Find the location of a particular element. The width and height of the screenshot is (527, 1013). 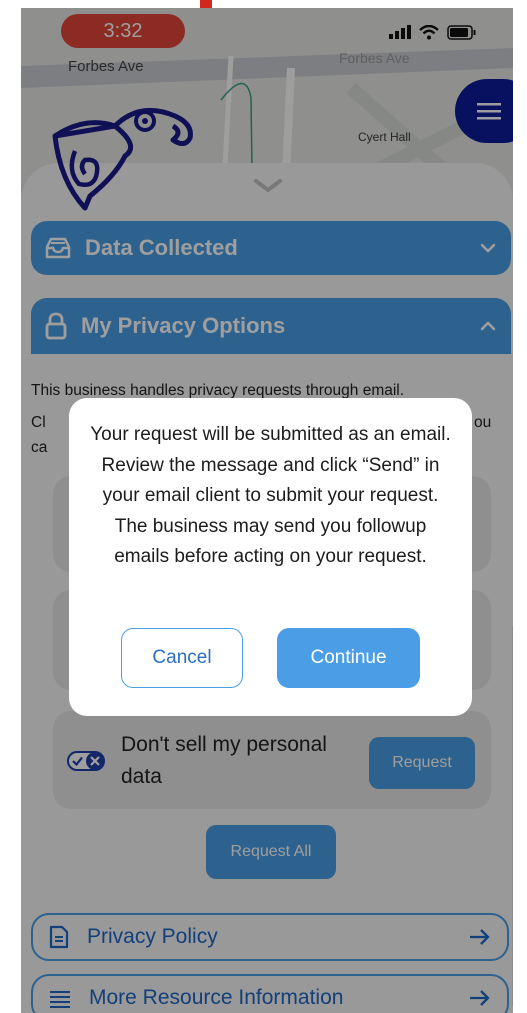

scrollbar is located at coordinates (512, 816).